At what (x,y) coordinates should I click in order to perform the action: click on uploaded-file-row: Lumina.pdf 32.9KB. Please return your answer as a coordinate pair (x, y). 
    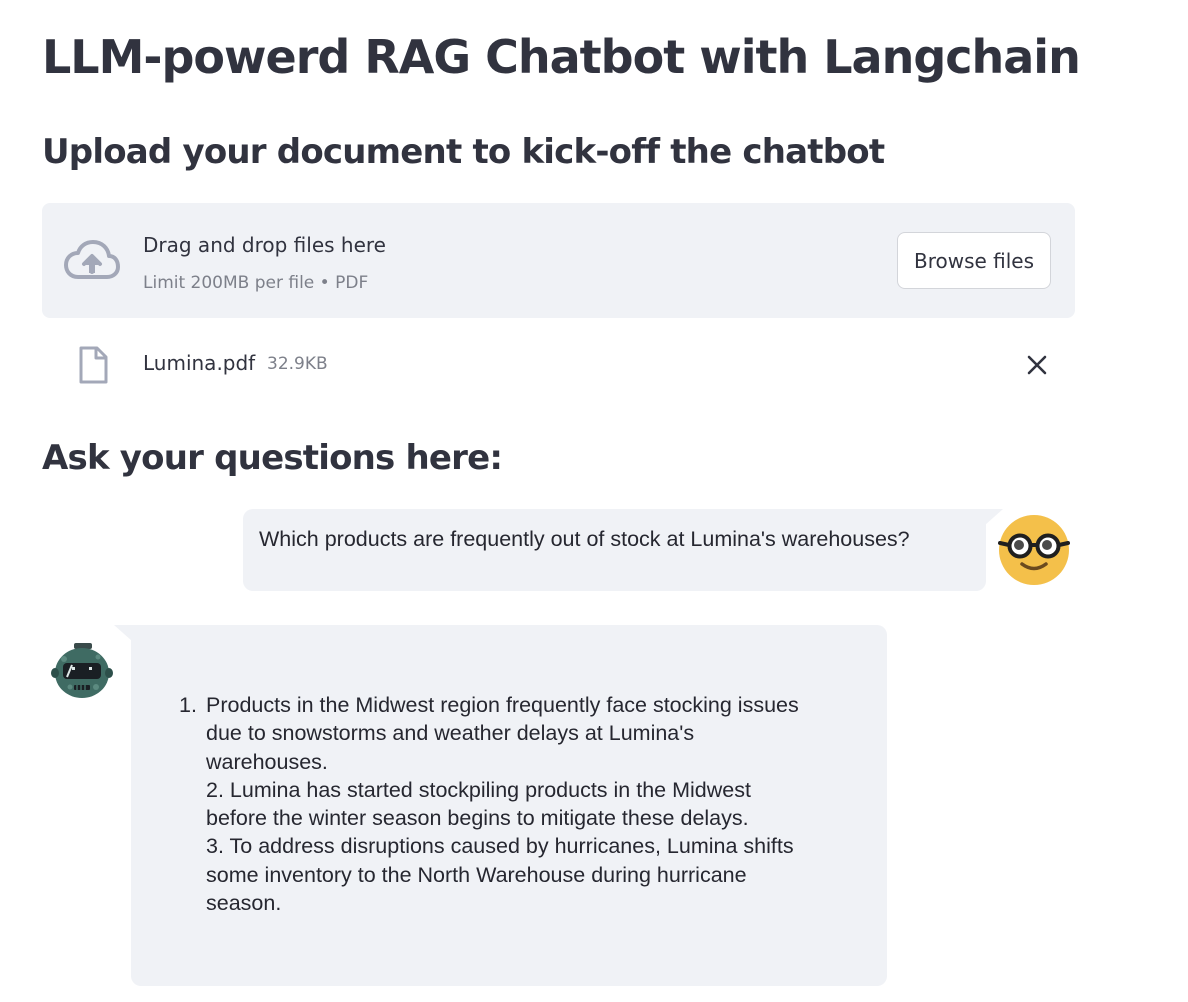
    Looking at the image, I should click on (558, 365).